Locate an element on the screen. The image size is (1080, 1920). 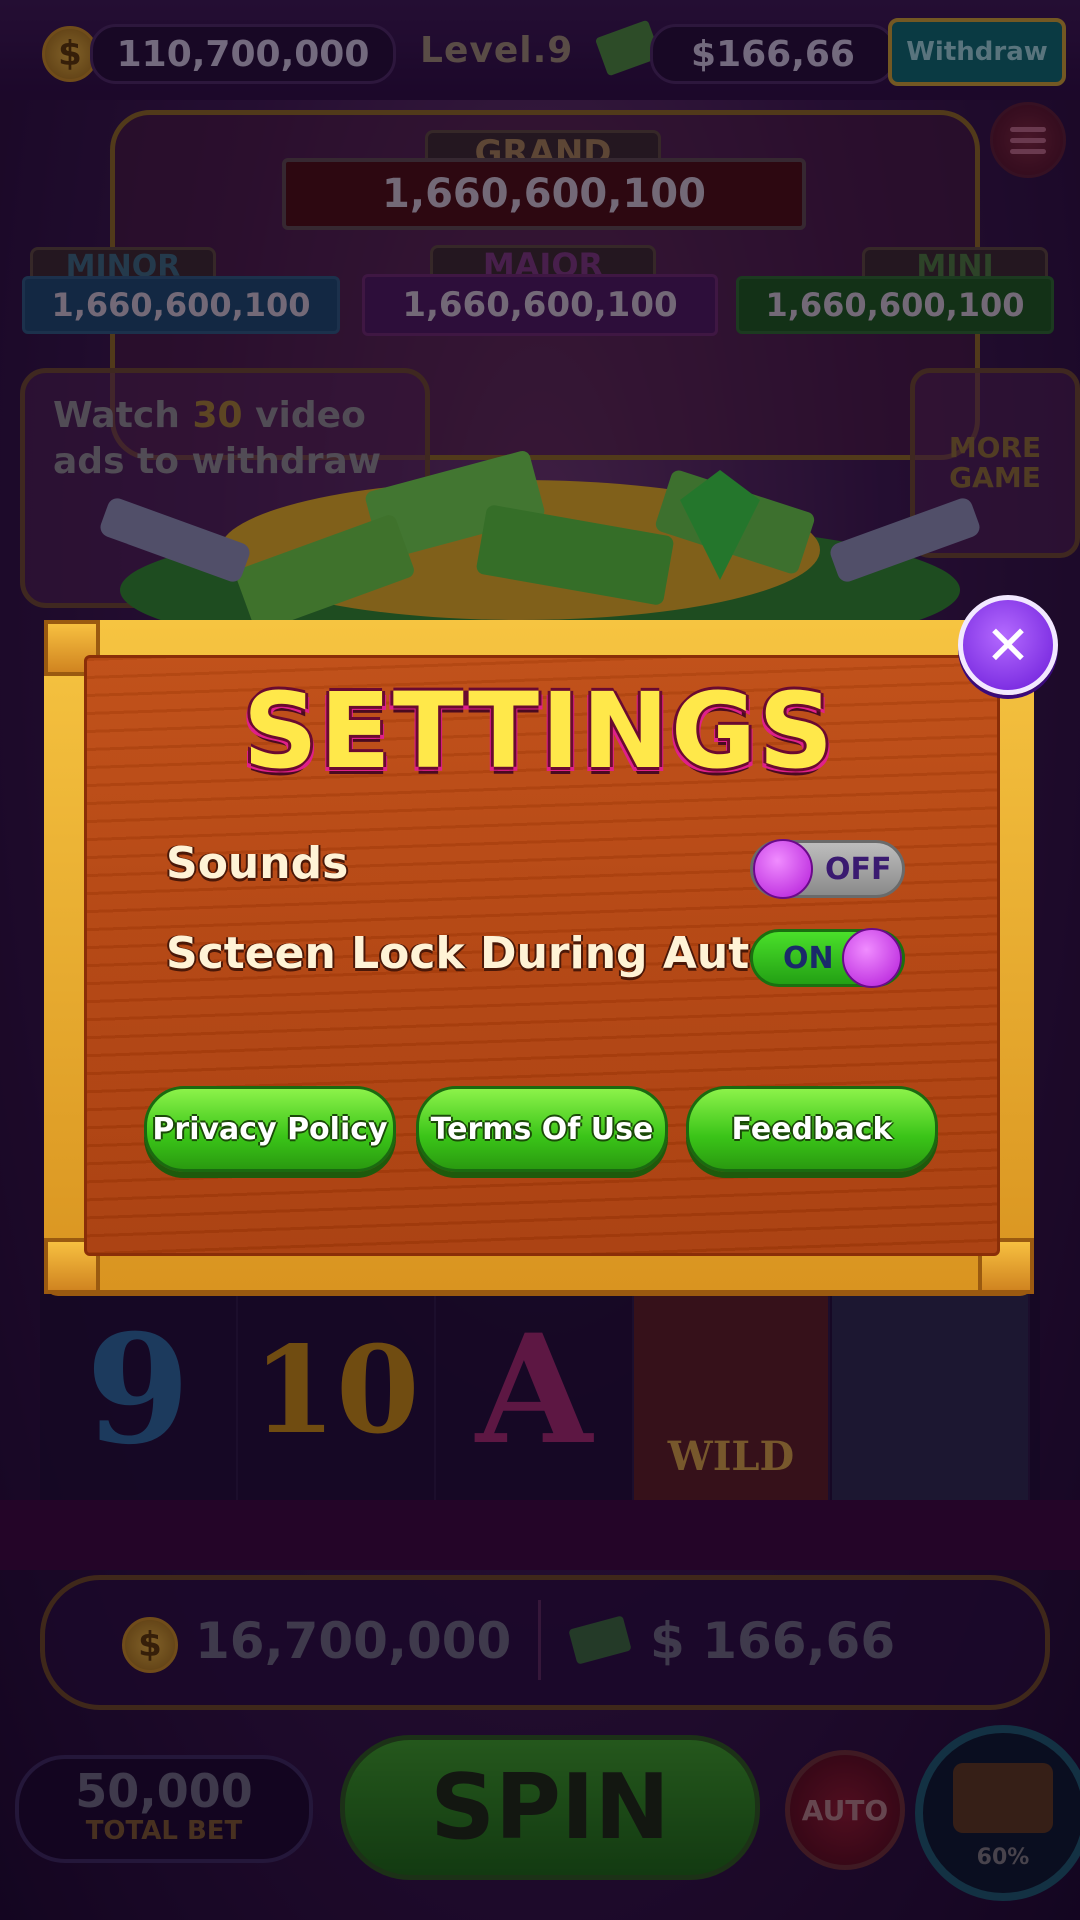
terms-of-use-button: Terms Of Use is located at coordinates (542, 1129).